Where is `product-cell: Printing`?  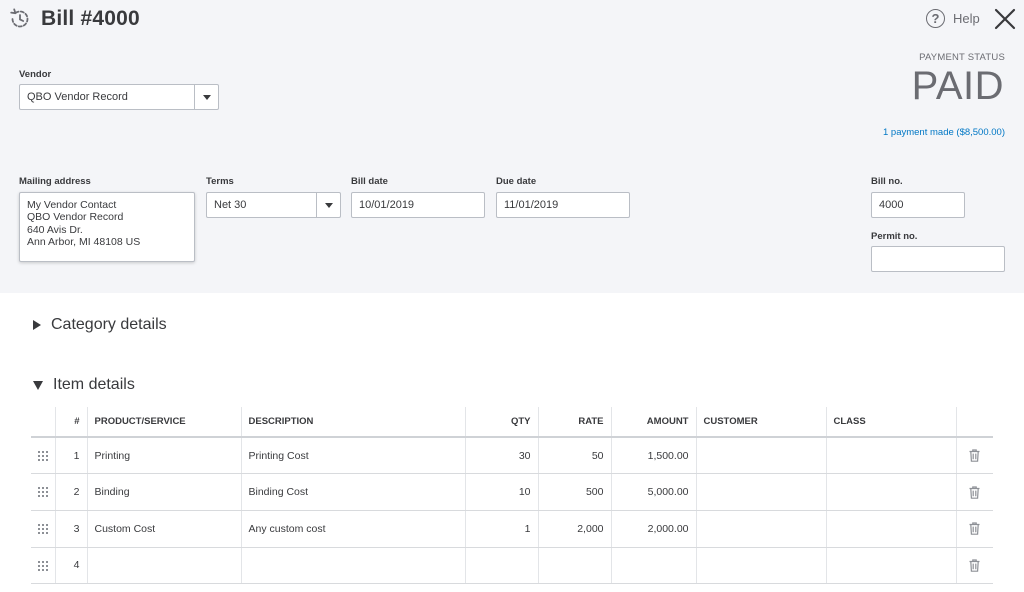
product-cell: Printing is located at coordinates (163, 456).